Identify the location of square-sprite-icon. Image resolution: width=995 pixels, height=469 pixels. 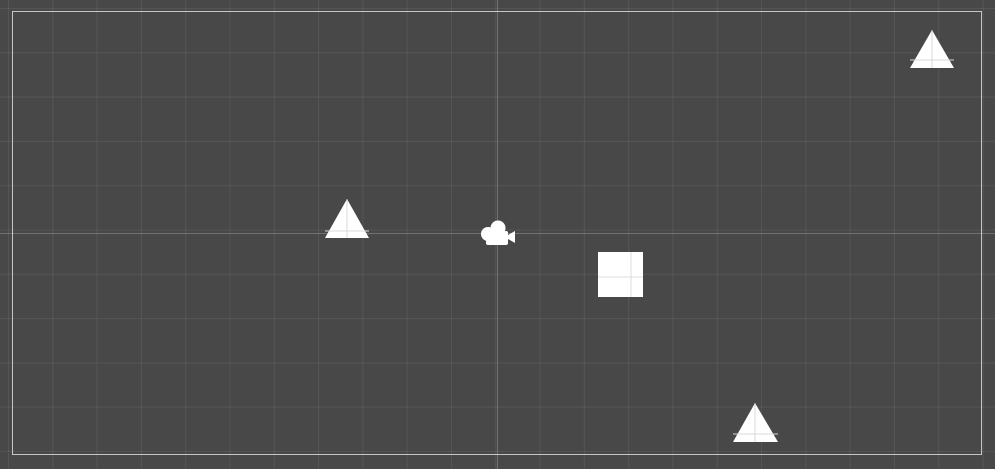
(620, 274).